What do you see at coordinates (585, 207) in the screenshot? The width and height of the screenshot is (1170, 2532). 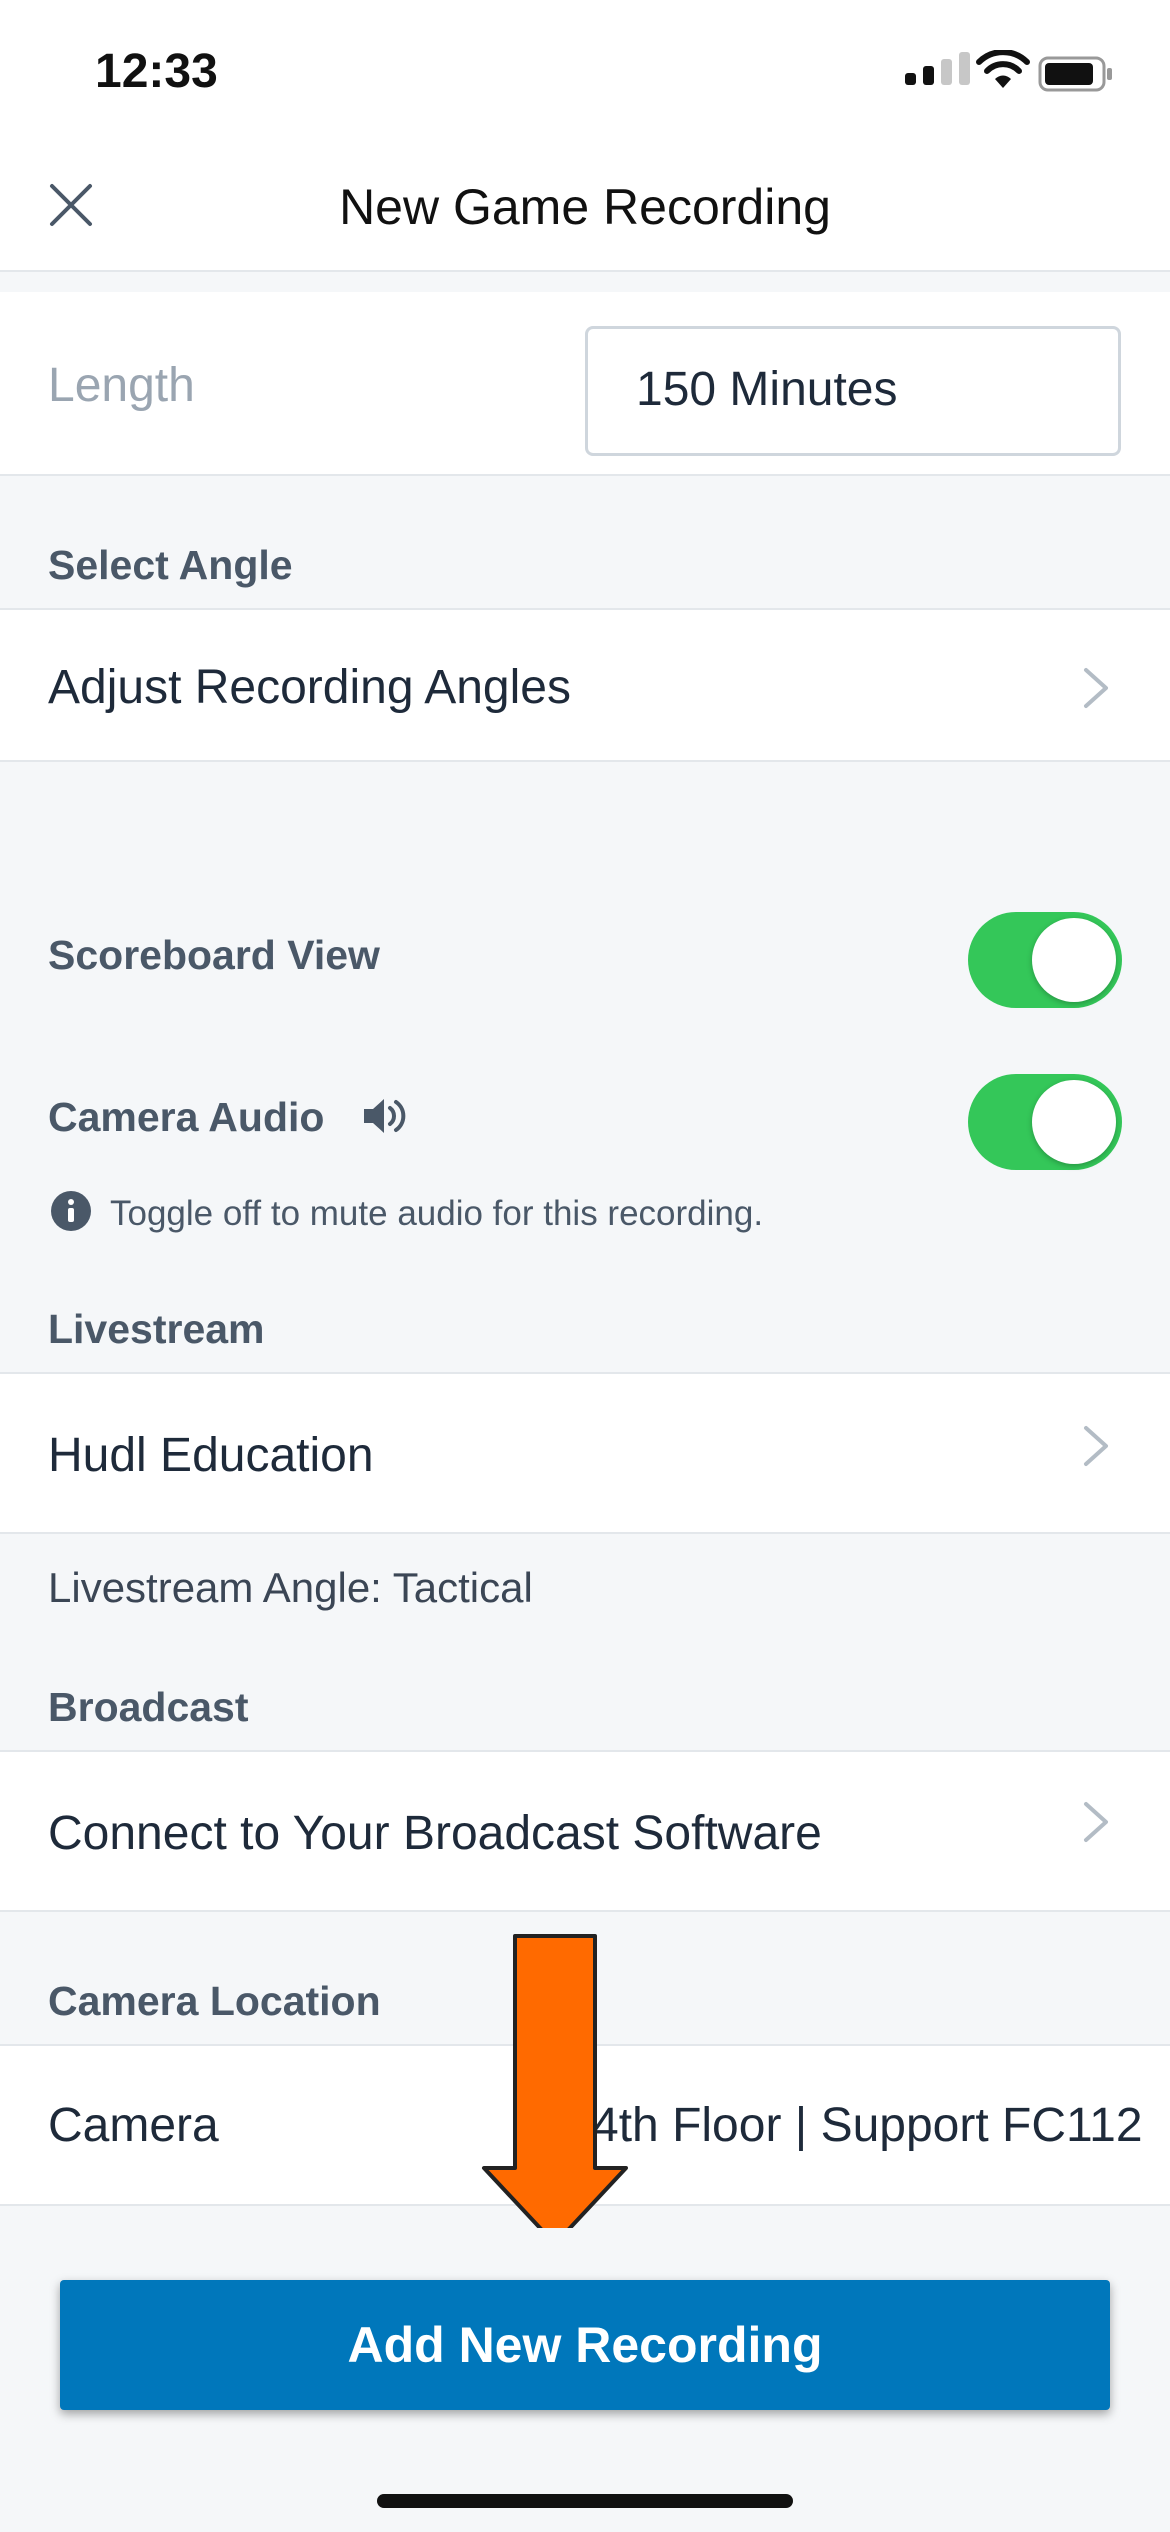 I see `page-title: New Game Recording` at bounding box center [585, 207].